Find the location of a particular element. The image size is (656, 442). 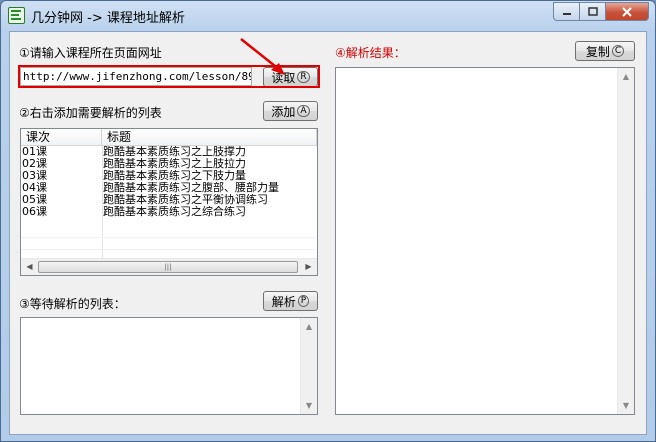

close-icon is located at coordinates (627, 11).